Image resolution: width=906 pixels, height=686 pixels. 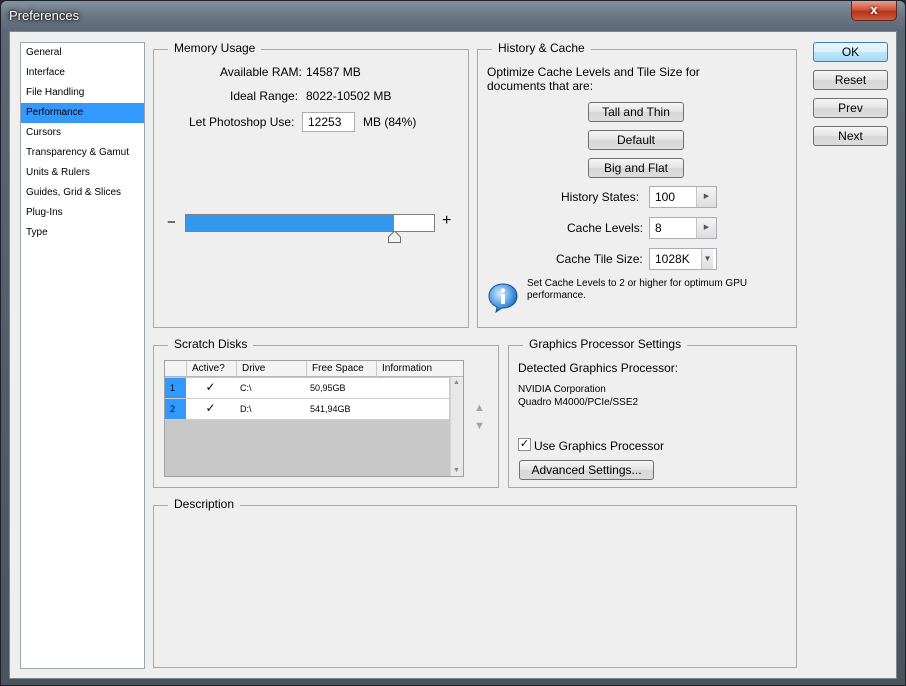 I want to click on description-title: Description, so click(x=204, y=504).